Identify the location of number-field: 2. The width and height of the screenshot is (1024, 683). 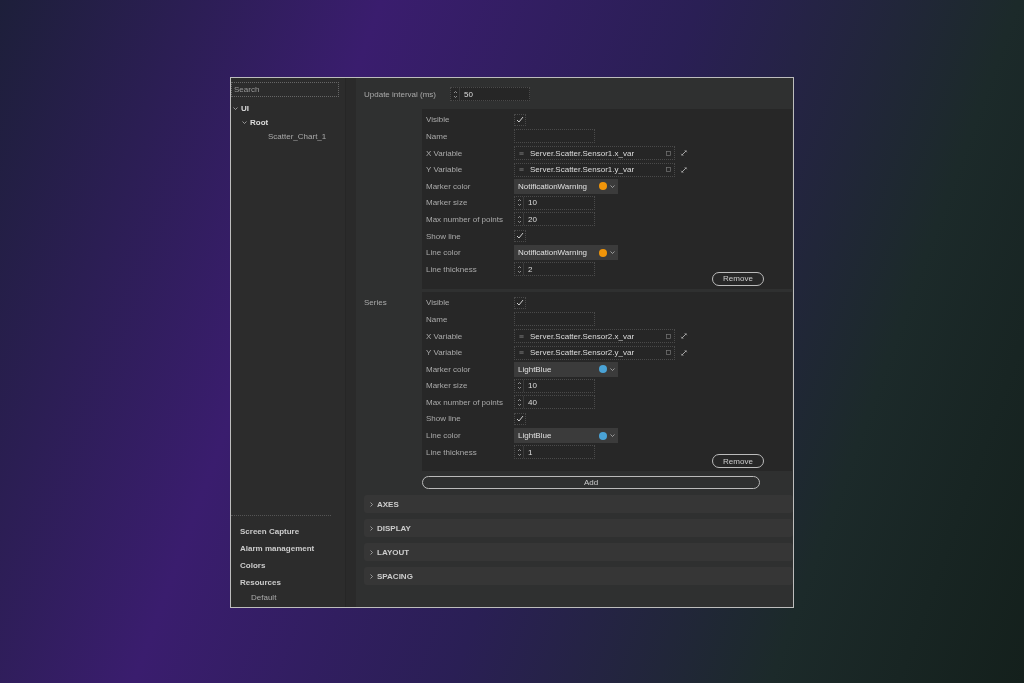
(554, 269).